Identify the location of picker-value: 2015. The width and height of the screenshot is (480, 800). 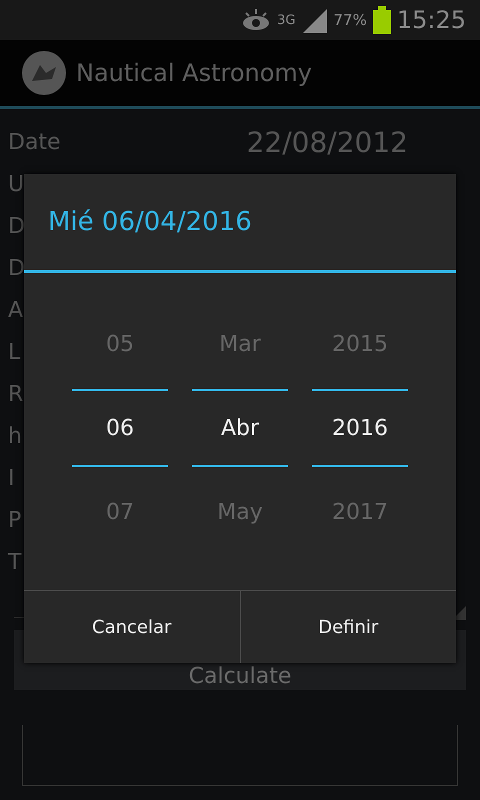
(360, 344).